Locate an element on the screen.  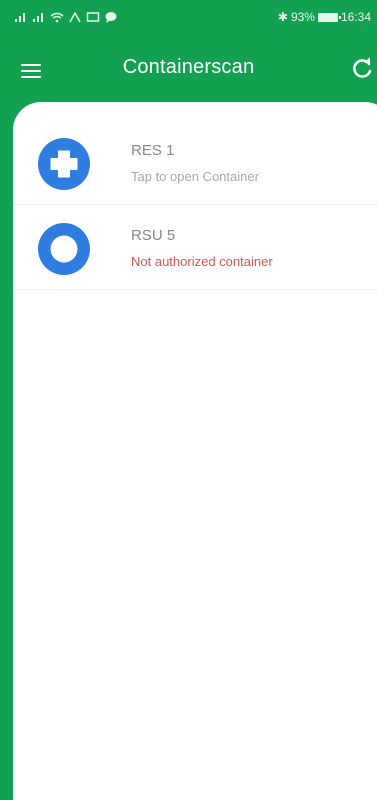
app-bar: Containerscan is located at coordinates (188, 69).